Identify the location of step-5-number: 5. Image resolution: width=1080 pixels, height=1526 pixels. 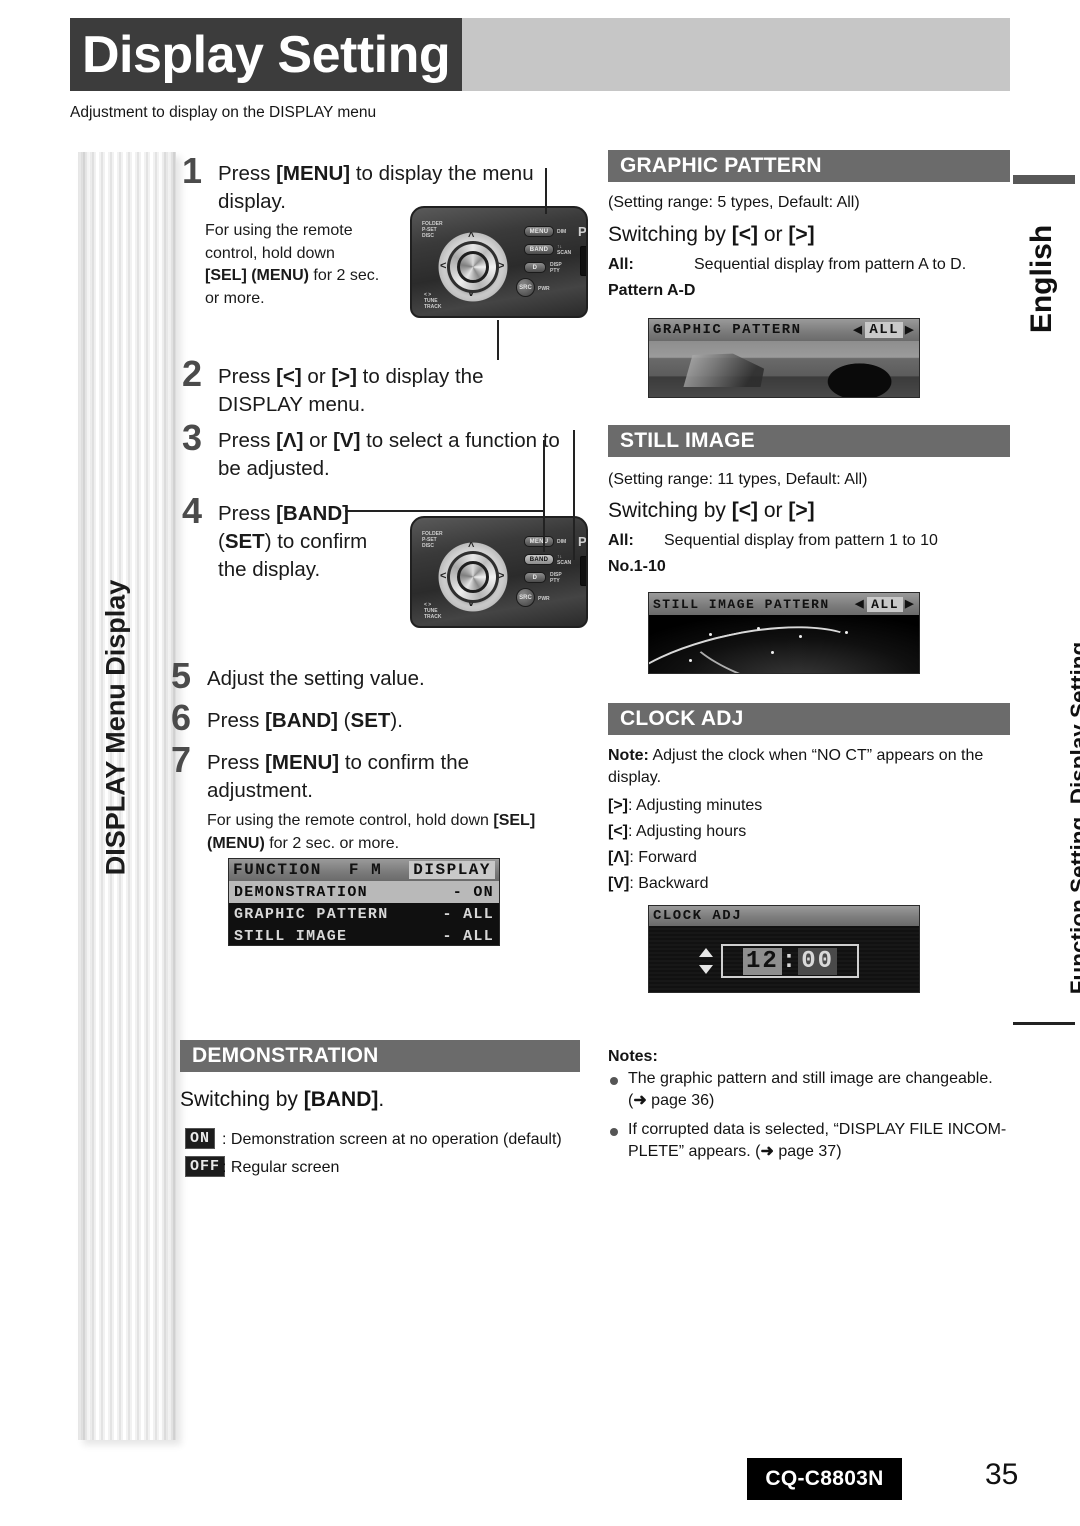
(181, 675).